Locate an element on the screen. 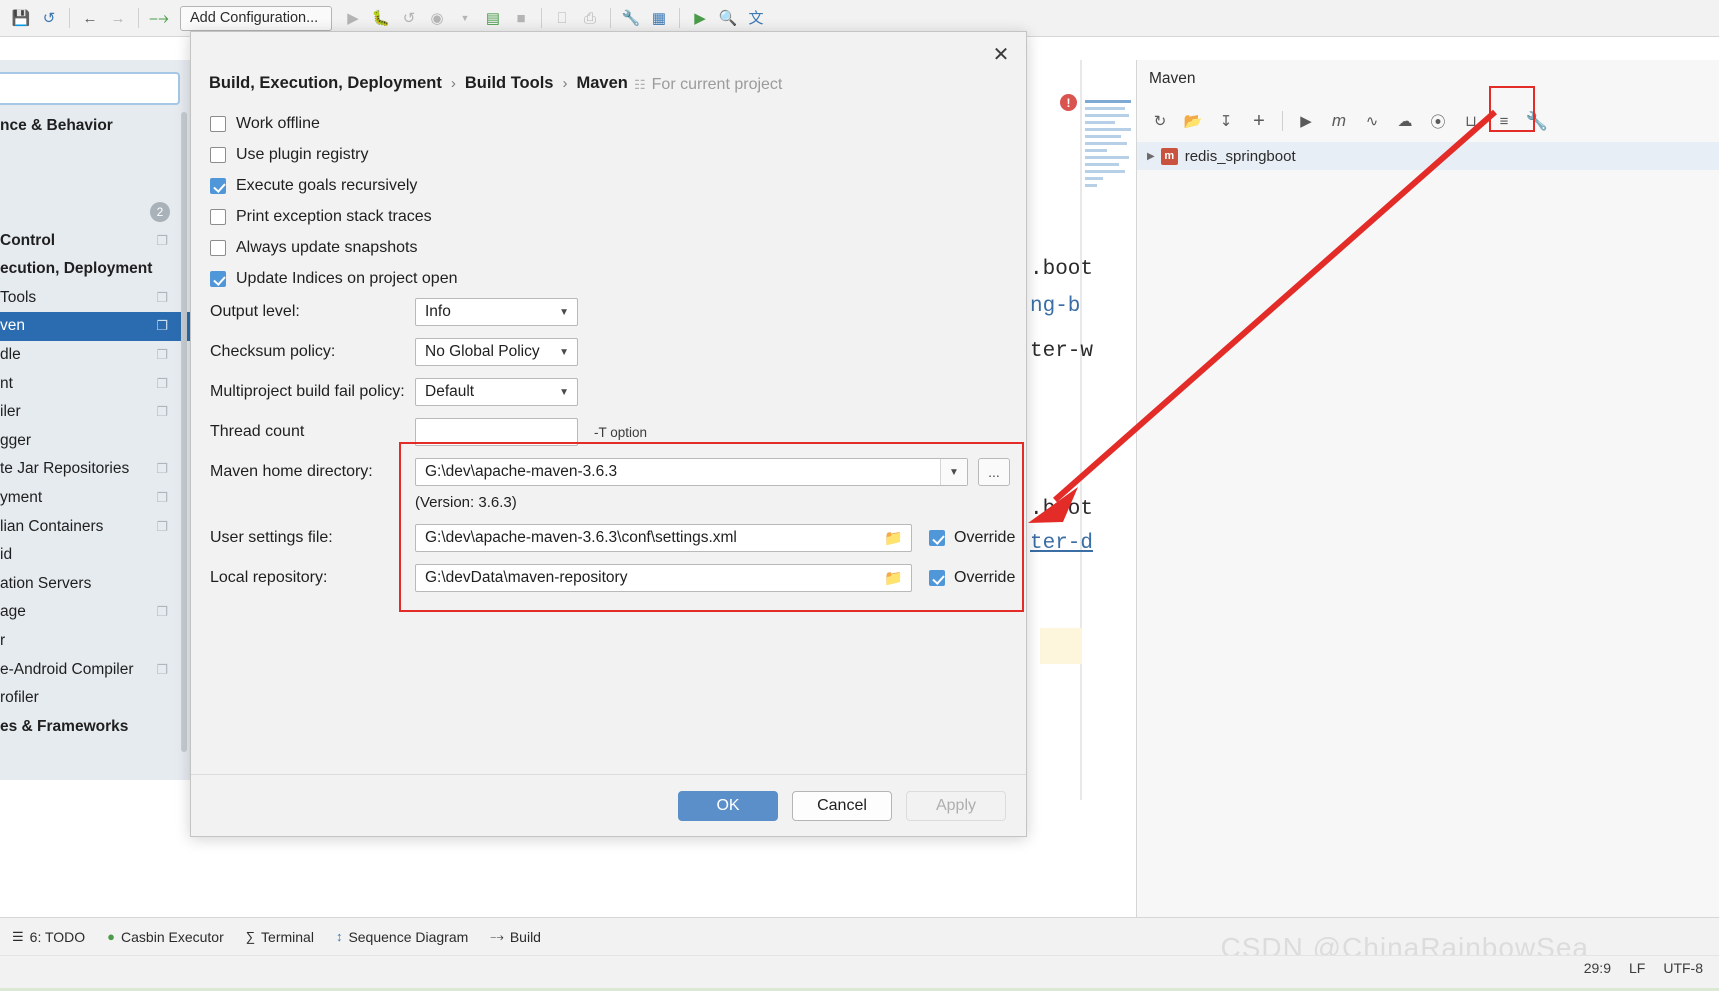 This screenshot has width=1719, height=991. sidebar-item-gger: gger is located at coordinates (95, 441).